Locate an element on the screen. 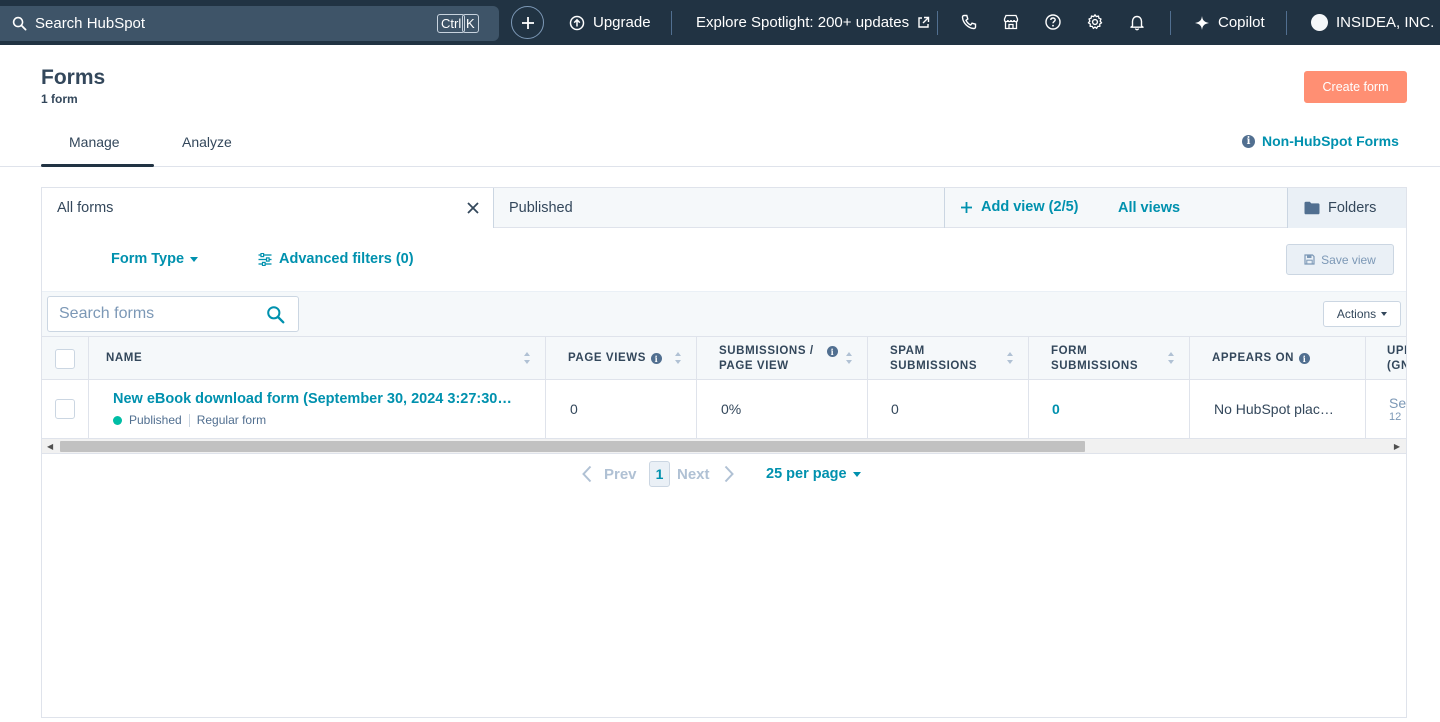 This screenshot has width=1440, height=722. row-checkbox is located at coordinates (65, 409).